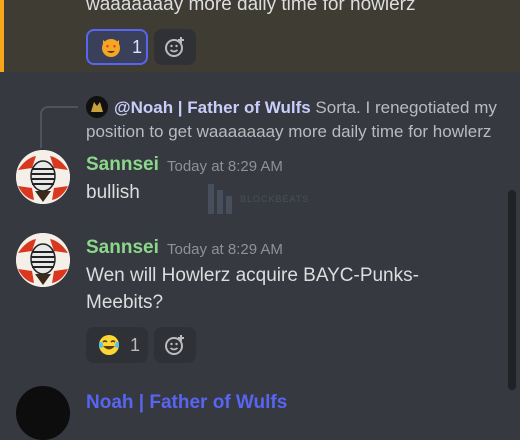  Describe the element at coordinates (220, 199) in the screenshot. I see `blockbeats-logo-icon` at that location.